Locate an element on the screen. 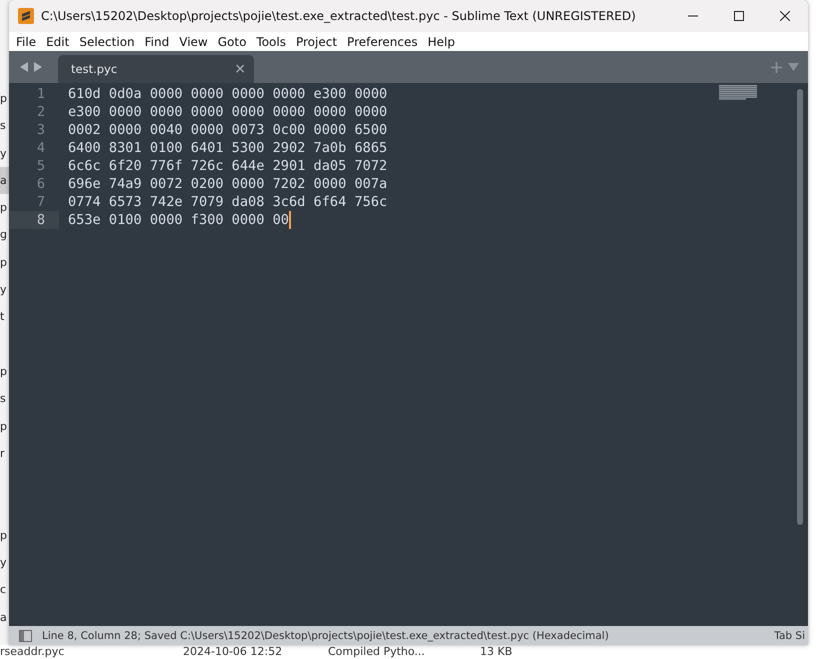  maximize-icon is located at coordinates (739, 16).